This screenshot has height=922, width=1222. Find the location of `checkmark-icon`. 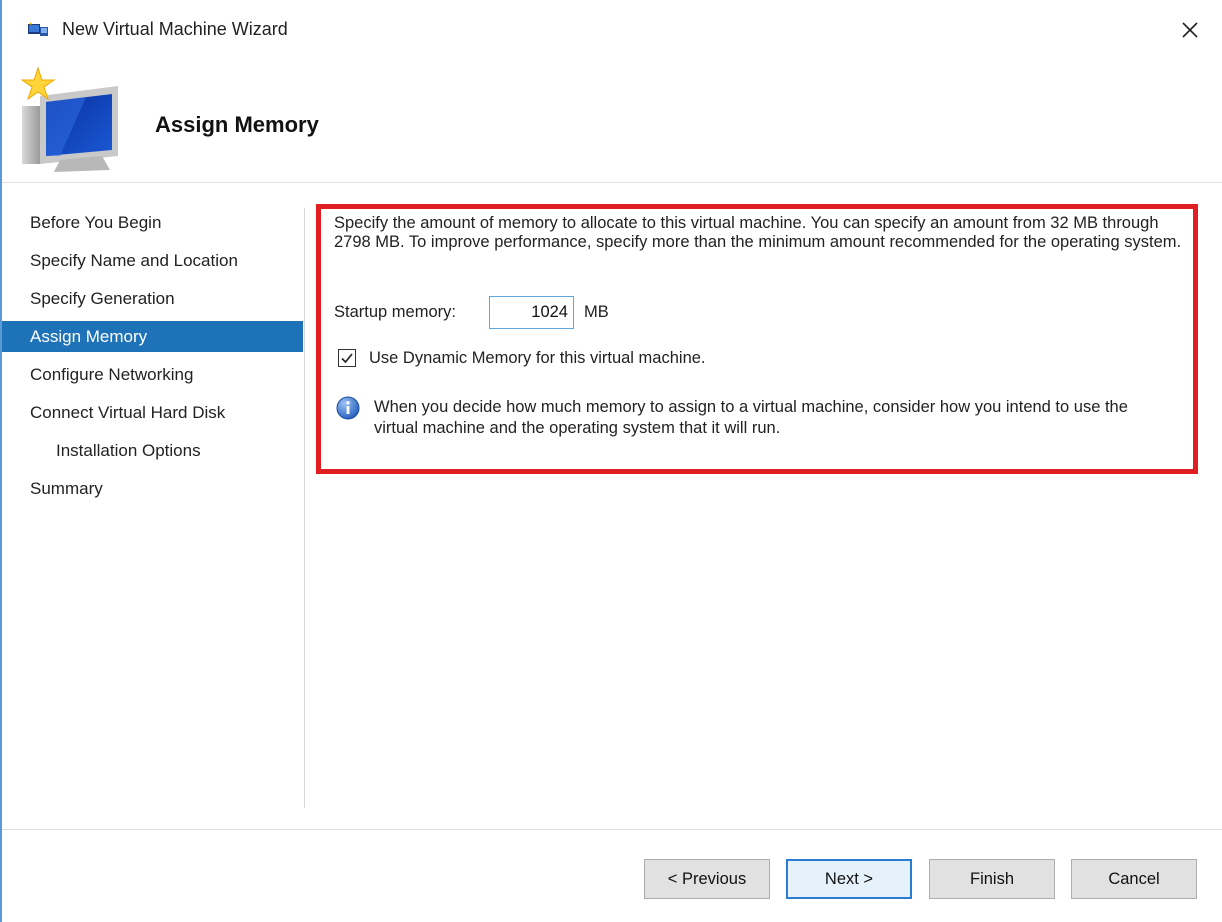

checkmark-icon is located at coordinates (347, 358).